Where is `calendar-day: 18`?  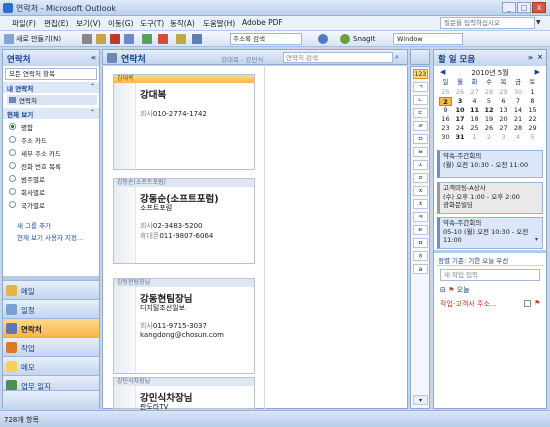
calendar-day: 18 is located at coordinates (474, 119).